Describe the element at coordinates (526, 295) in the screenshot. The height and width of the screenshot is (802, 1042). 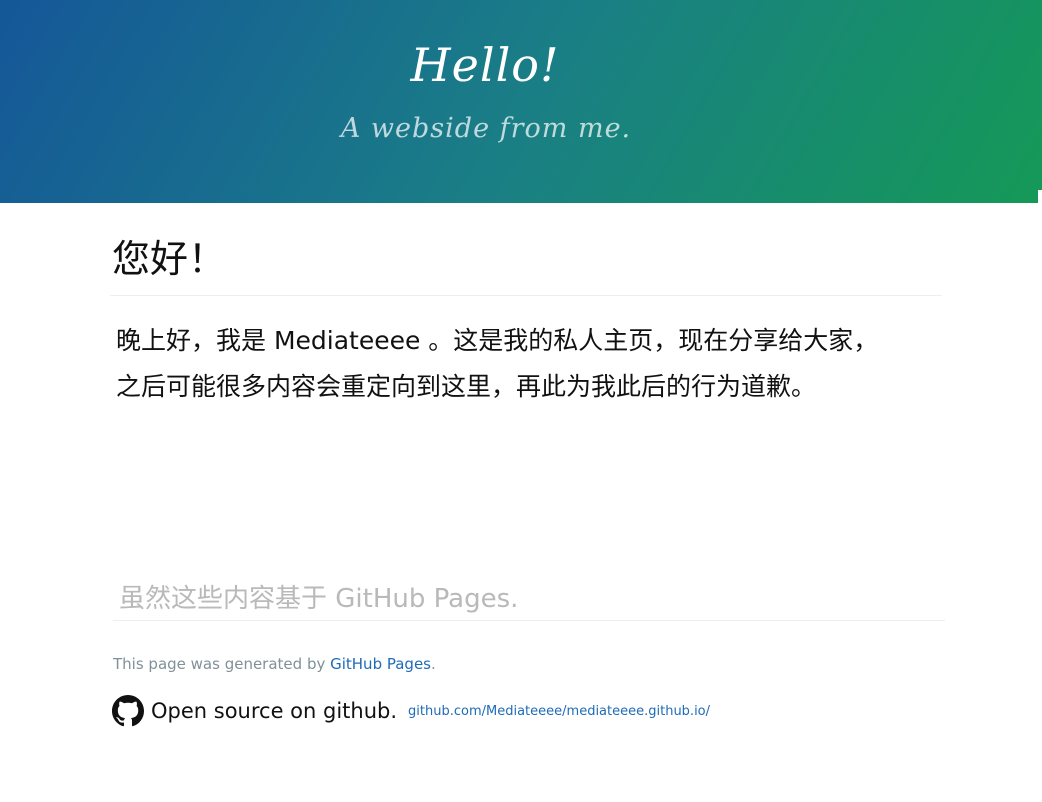
I see `title-divider` at that location.